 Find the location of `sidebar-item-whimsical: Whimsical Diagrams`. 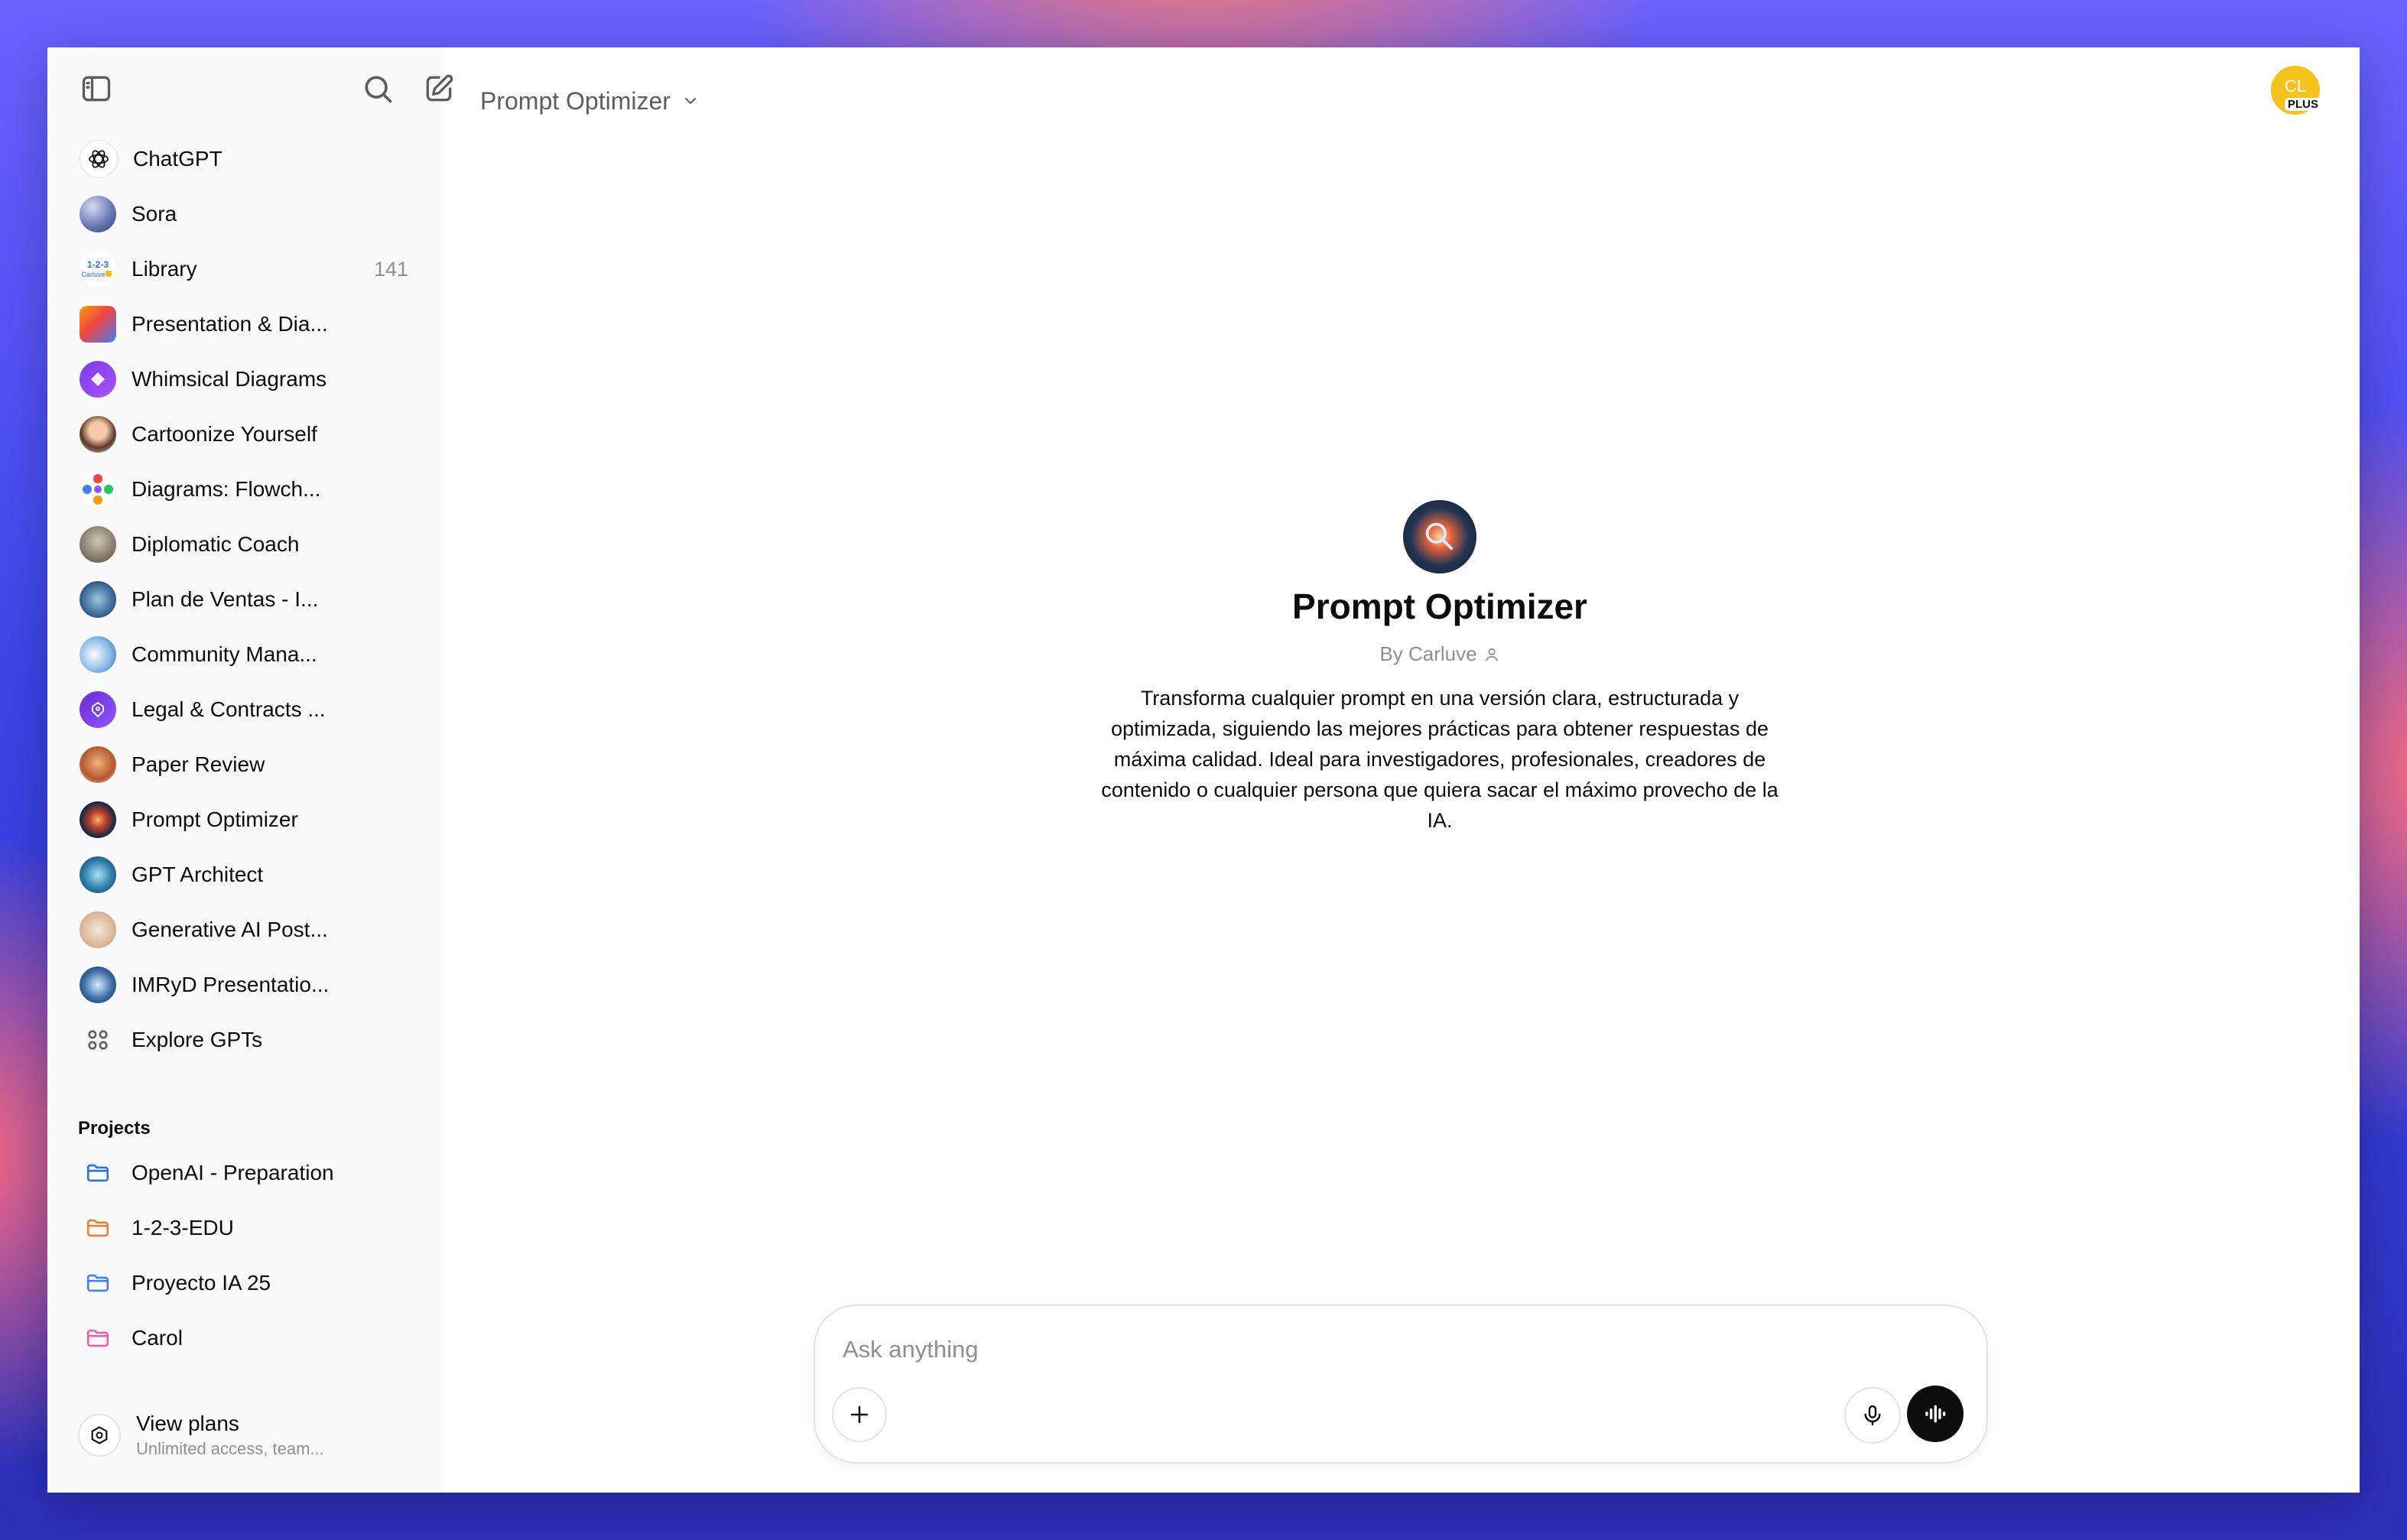

sidebar-item-whimsical: Whimsical Diagrams is located at coordinates (249, 379).